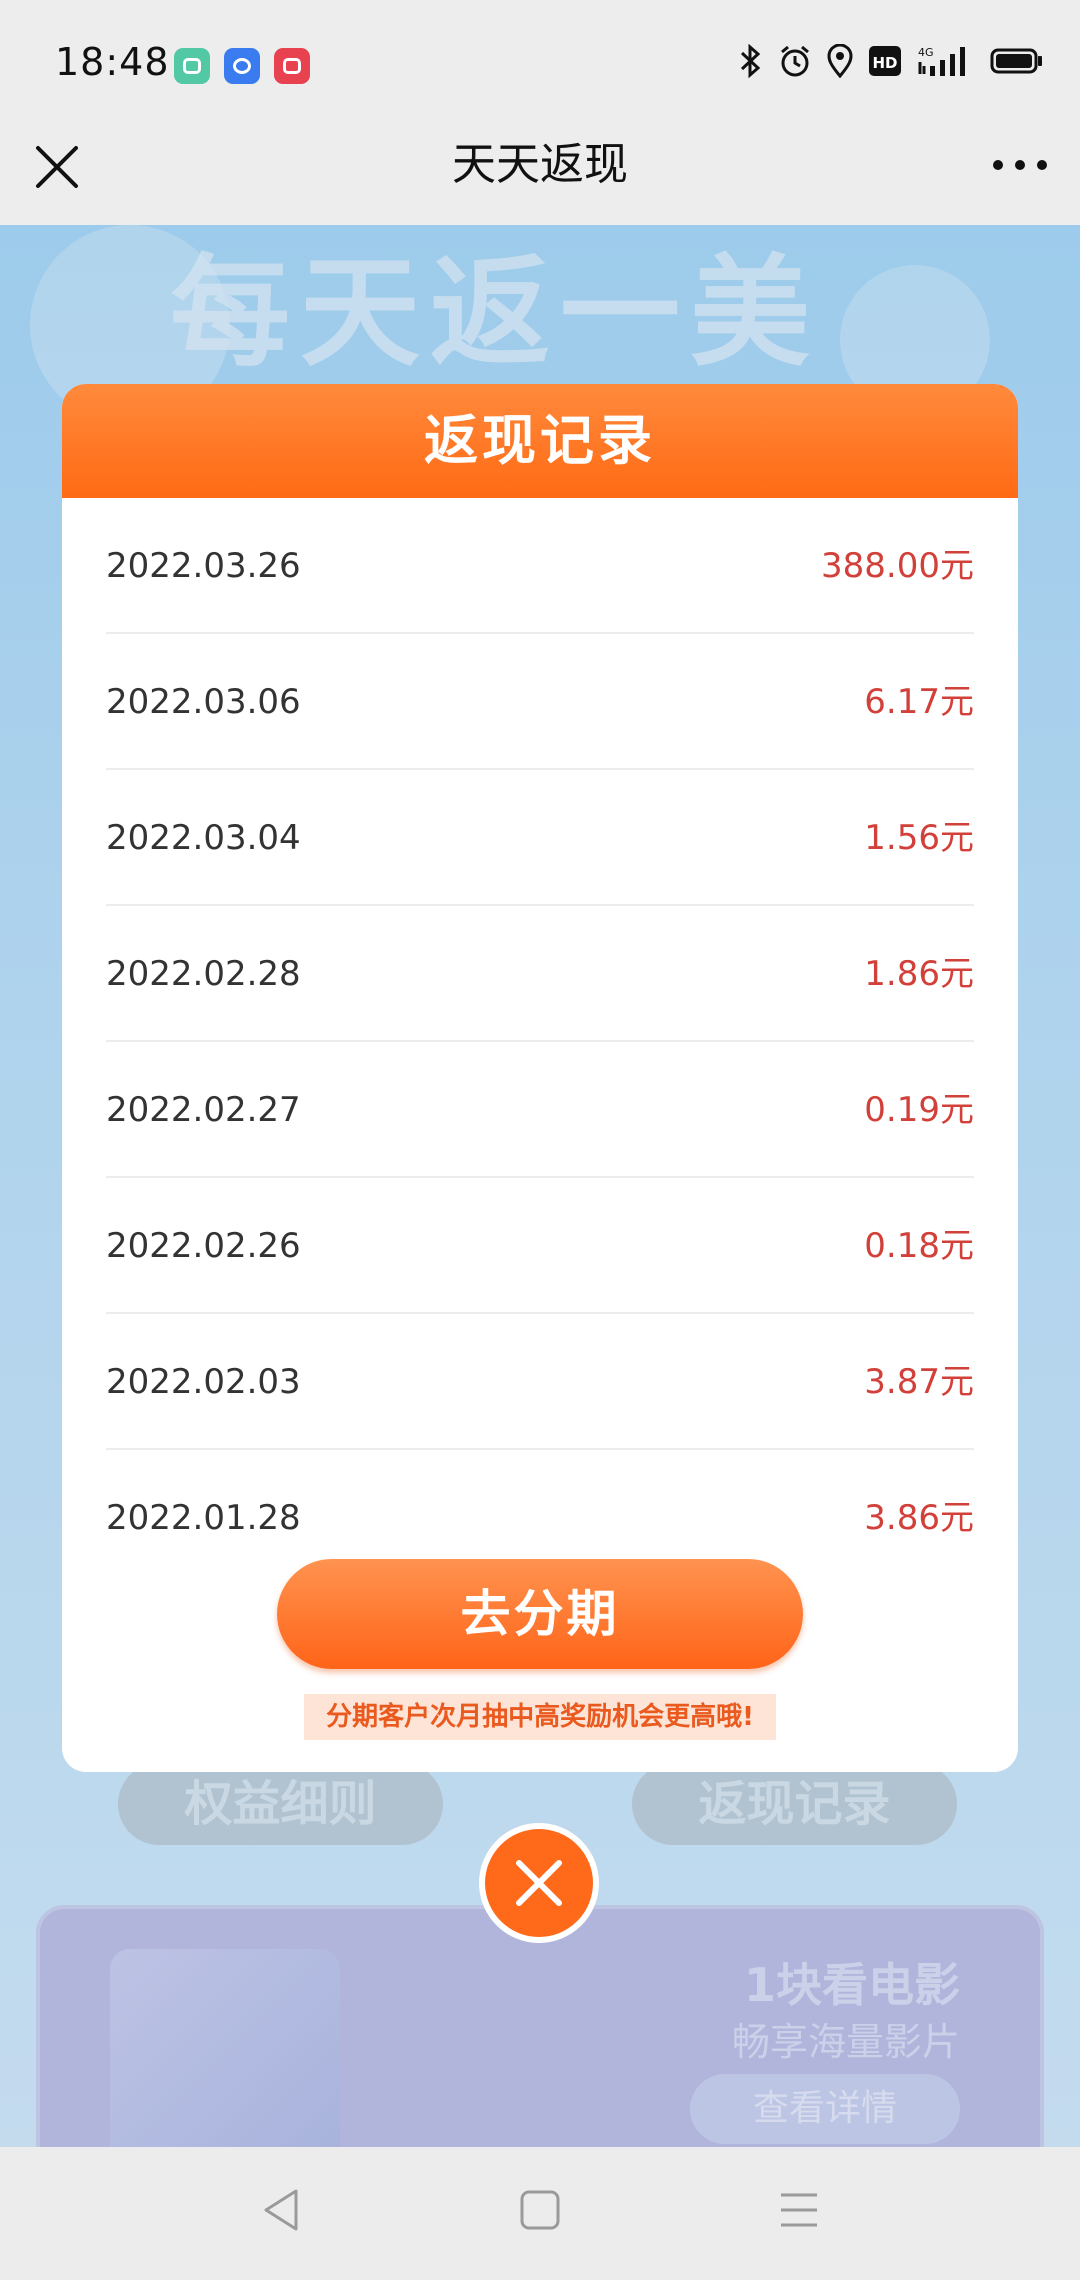  I want to click on chat-icon, so click(242, 66).